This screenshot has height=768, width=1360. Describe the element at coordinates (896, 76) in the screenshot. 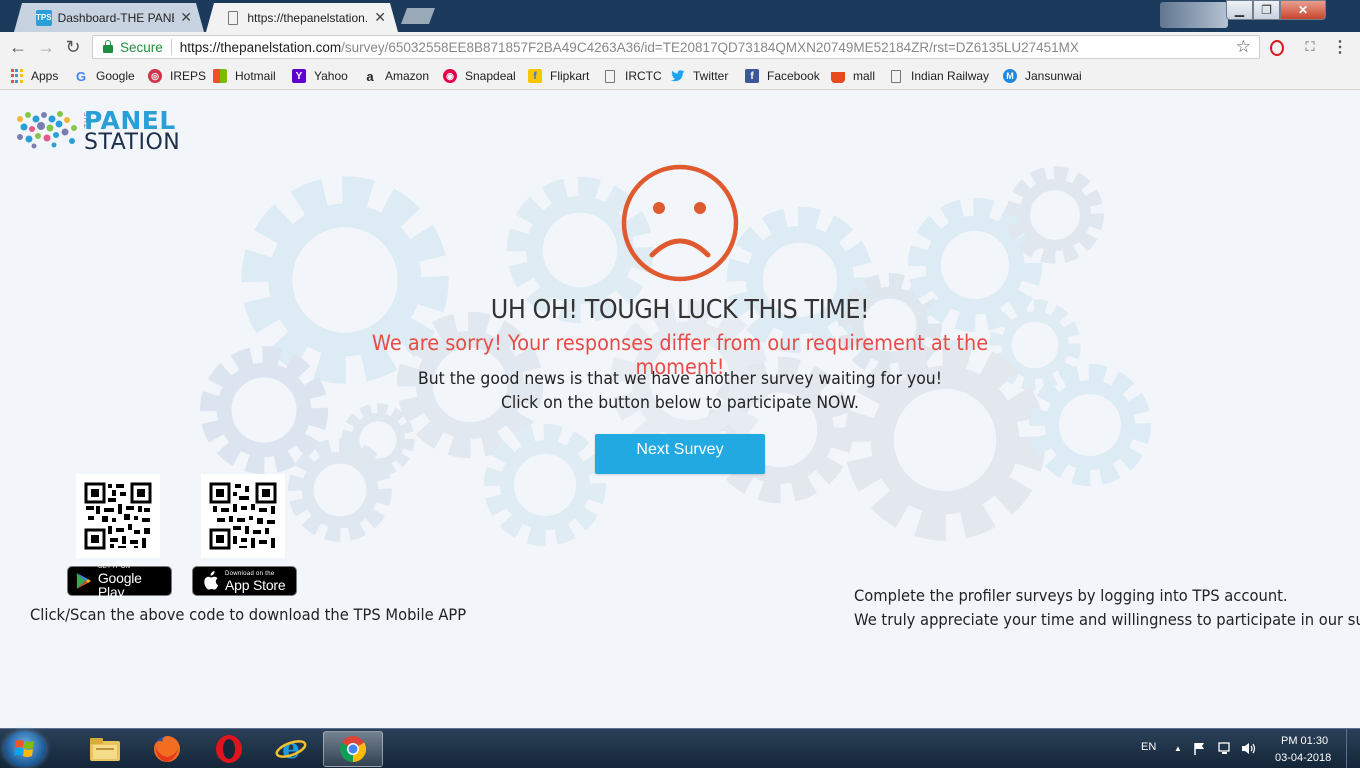

I see `page-icon` at that location.